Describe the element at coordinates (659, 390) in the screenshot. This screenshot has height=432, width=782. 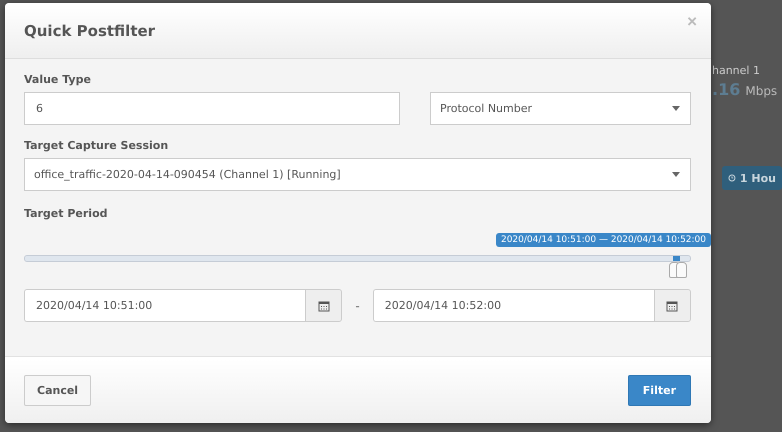
I see `filter-button: Filter` at that location.